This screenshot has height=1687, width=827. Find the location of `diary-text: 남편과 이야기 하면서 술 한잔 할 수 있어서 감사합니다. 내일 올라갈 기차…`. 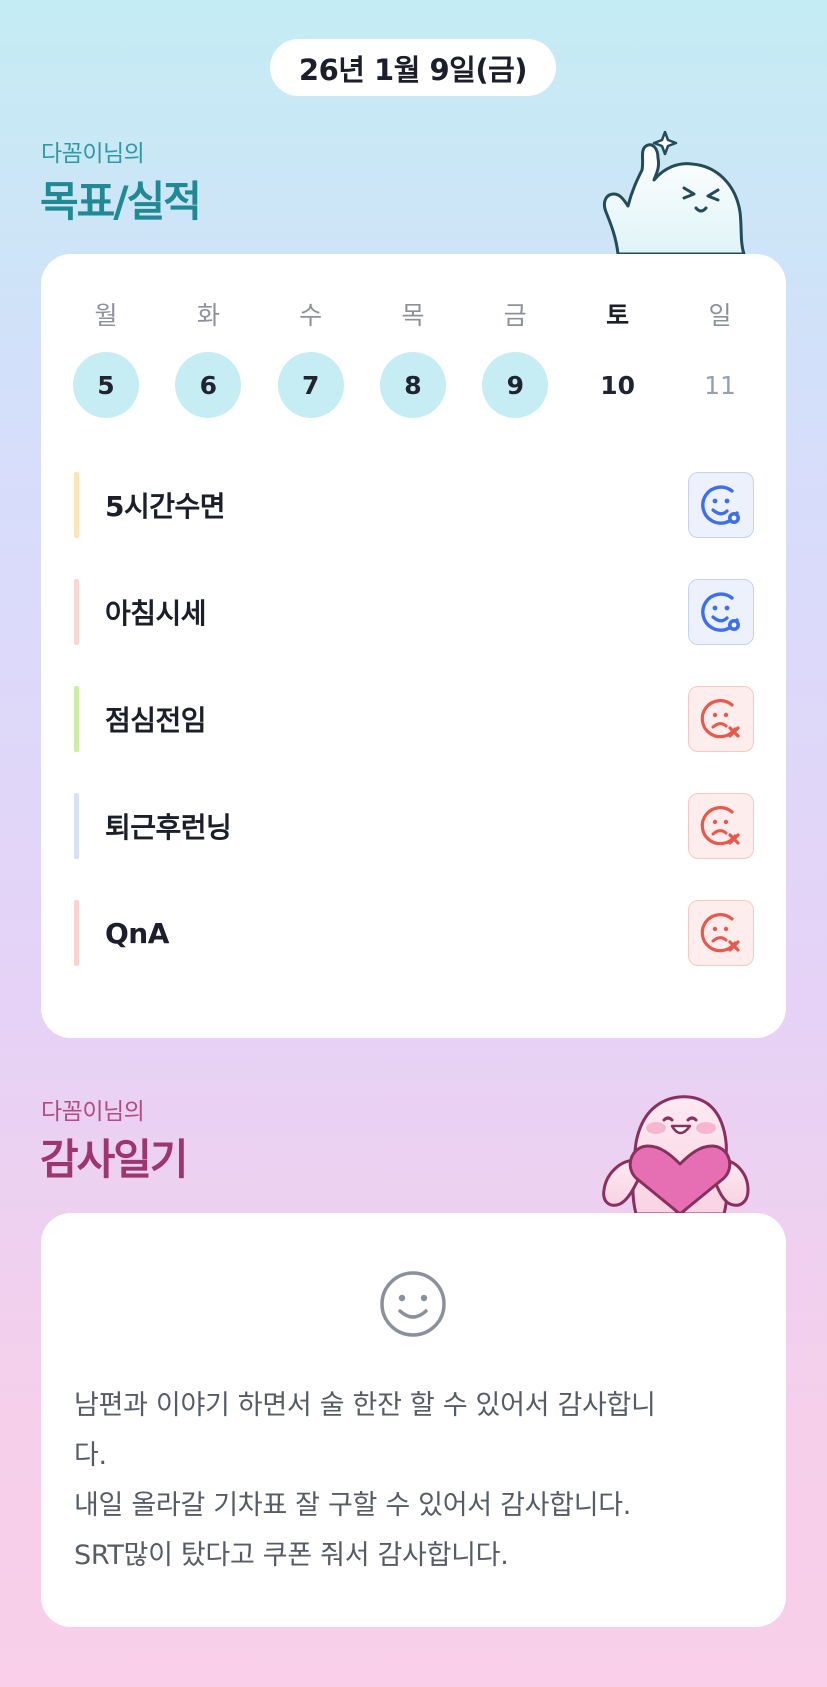

diary-text: 남편과 이야기 하면서 술 한잔 할 수 있어서 감사합니다. 내일 올라갈 기차… is located at coordinates (419, 1481).